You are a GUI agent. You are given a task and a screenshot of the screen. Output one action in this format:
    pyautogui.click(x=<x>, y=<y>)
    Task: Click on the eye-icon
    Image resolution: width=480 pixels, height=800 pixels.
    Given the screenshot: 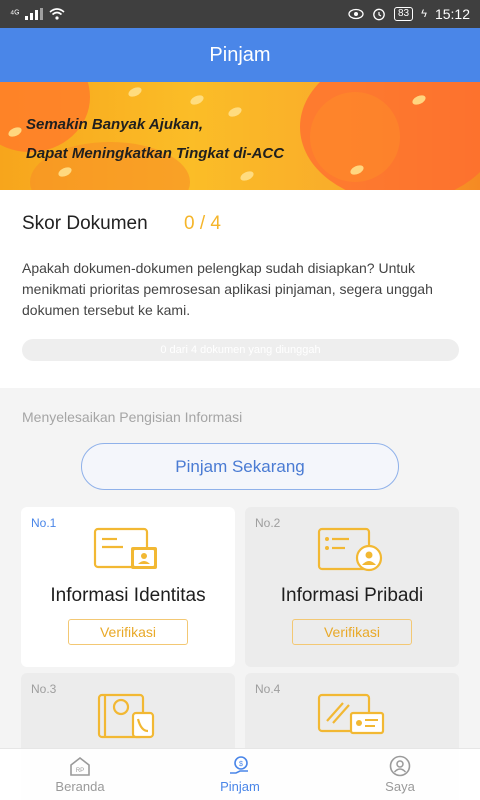 What is the action you would take?
    pyautogui.click(x=356, y=14)
    